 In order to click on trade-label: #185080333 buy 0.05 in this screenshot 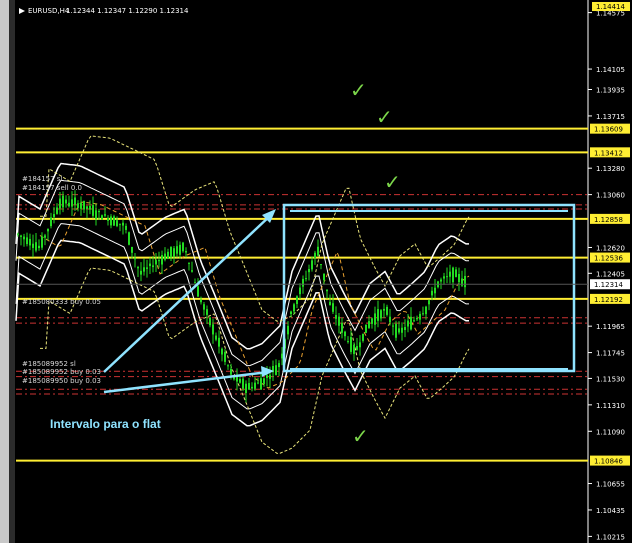, I will do `click(61, 302)`.